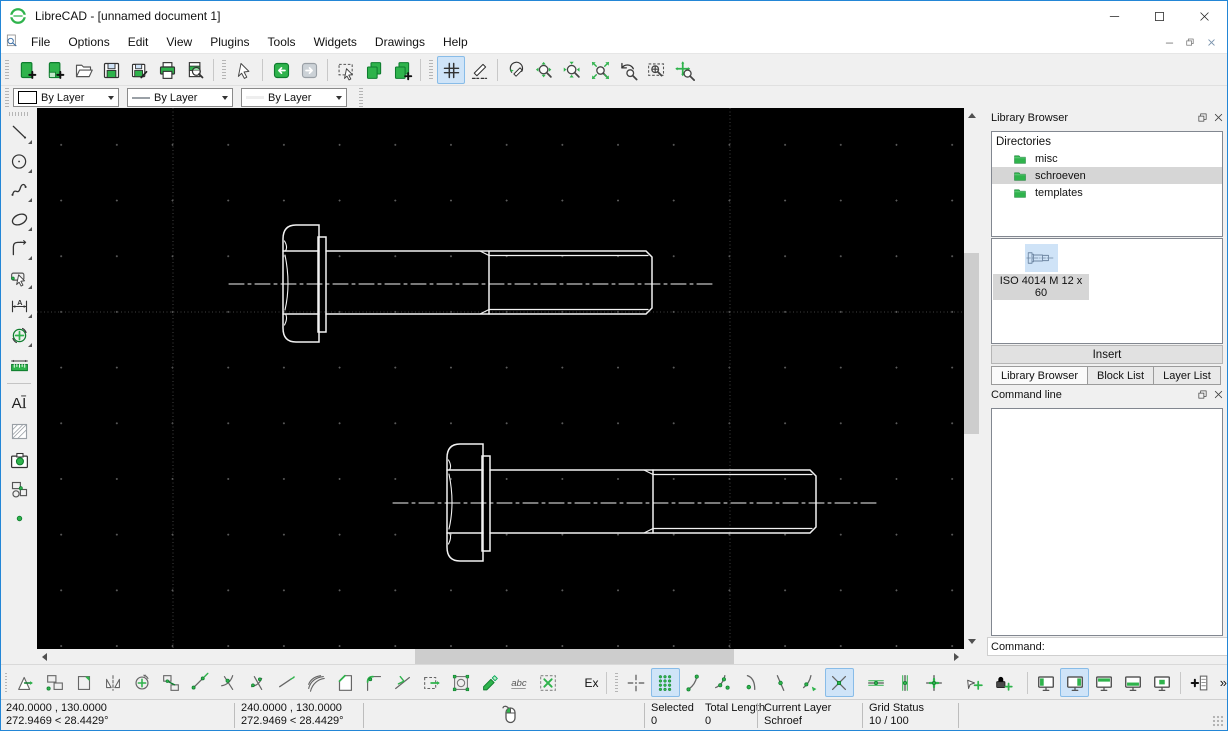  Describe the element at coordinates (975, 682) in the screenshot. I see `set-relative-zero-icon` at that location.